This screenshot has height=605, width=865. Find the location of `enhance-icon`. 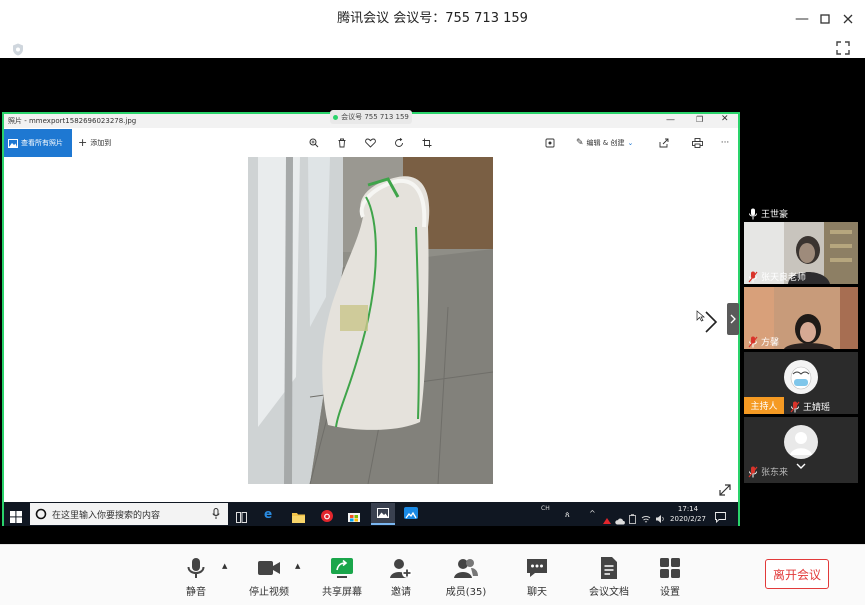

enhance-icon is located at coordinates (550, 143).